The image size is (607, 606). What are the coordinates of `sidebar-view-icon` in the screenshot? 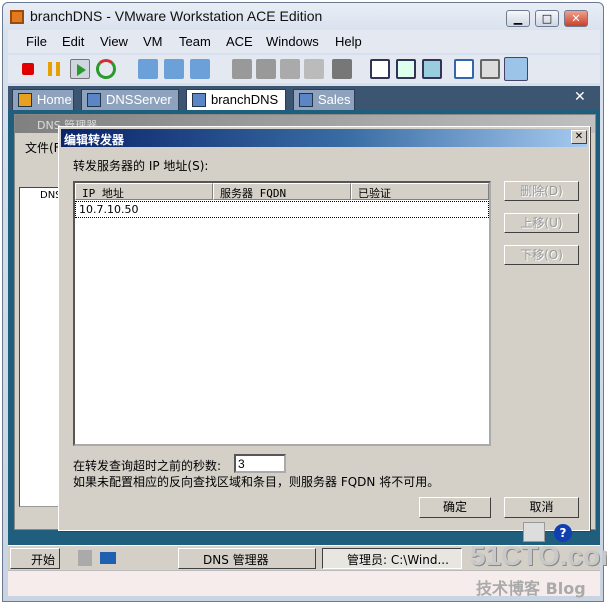 It's located at (380, 69).